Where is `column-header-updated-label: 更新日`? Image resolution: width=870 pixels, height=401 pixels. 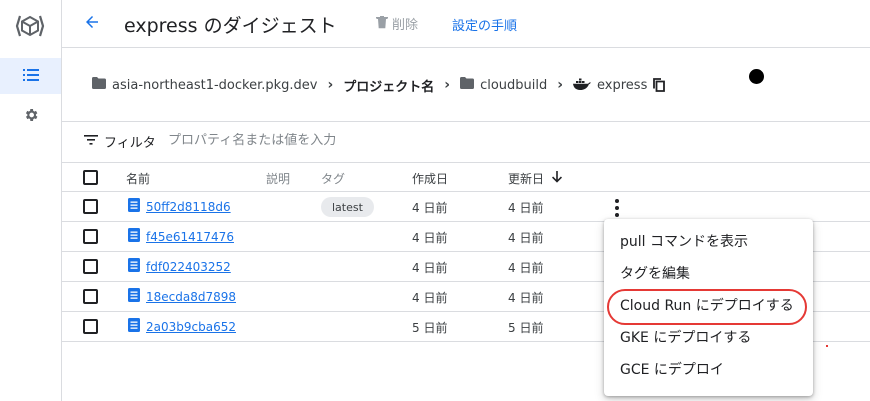 column-header-updated-label: 更新日 is located at coordinates (526, 179).